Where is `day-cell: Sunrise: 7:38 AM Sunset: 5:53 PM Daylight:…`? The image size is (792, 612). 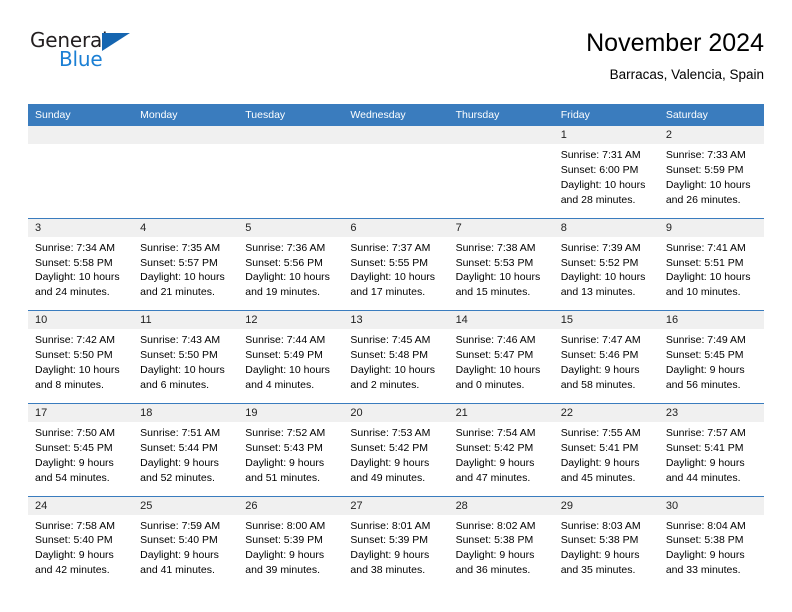
day-cell: Sunrise: 7:38 AM Sunset: 5:53 PM Daylight:… is located at coordinates (501, 273).